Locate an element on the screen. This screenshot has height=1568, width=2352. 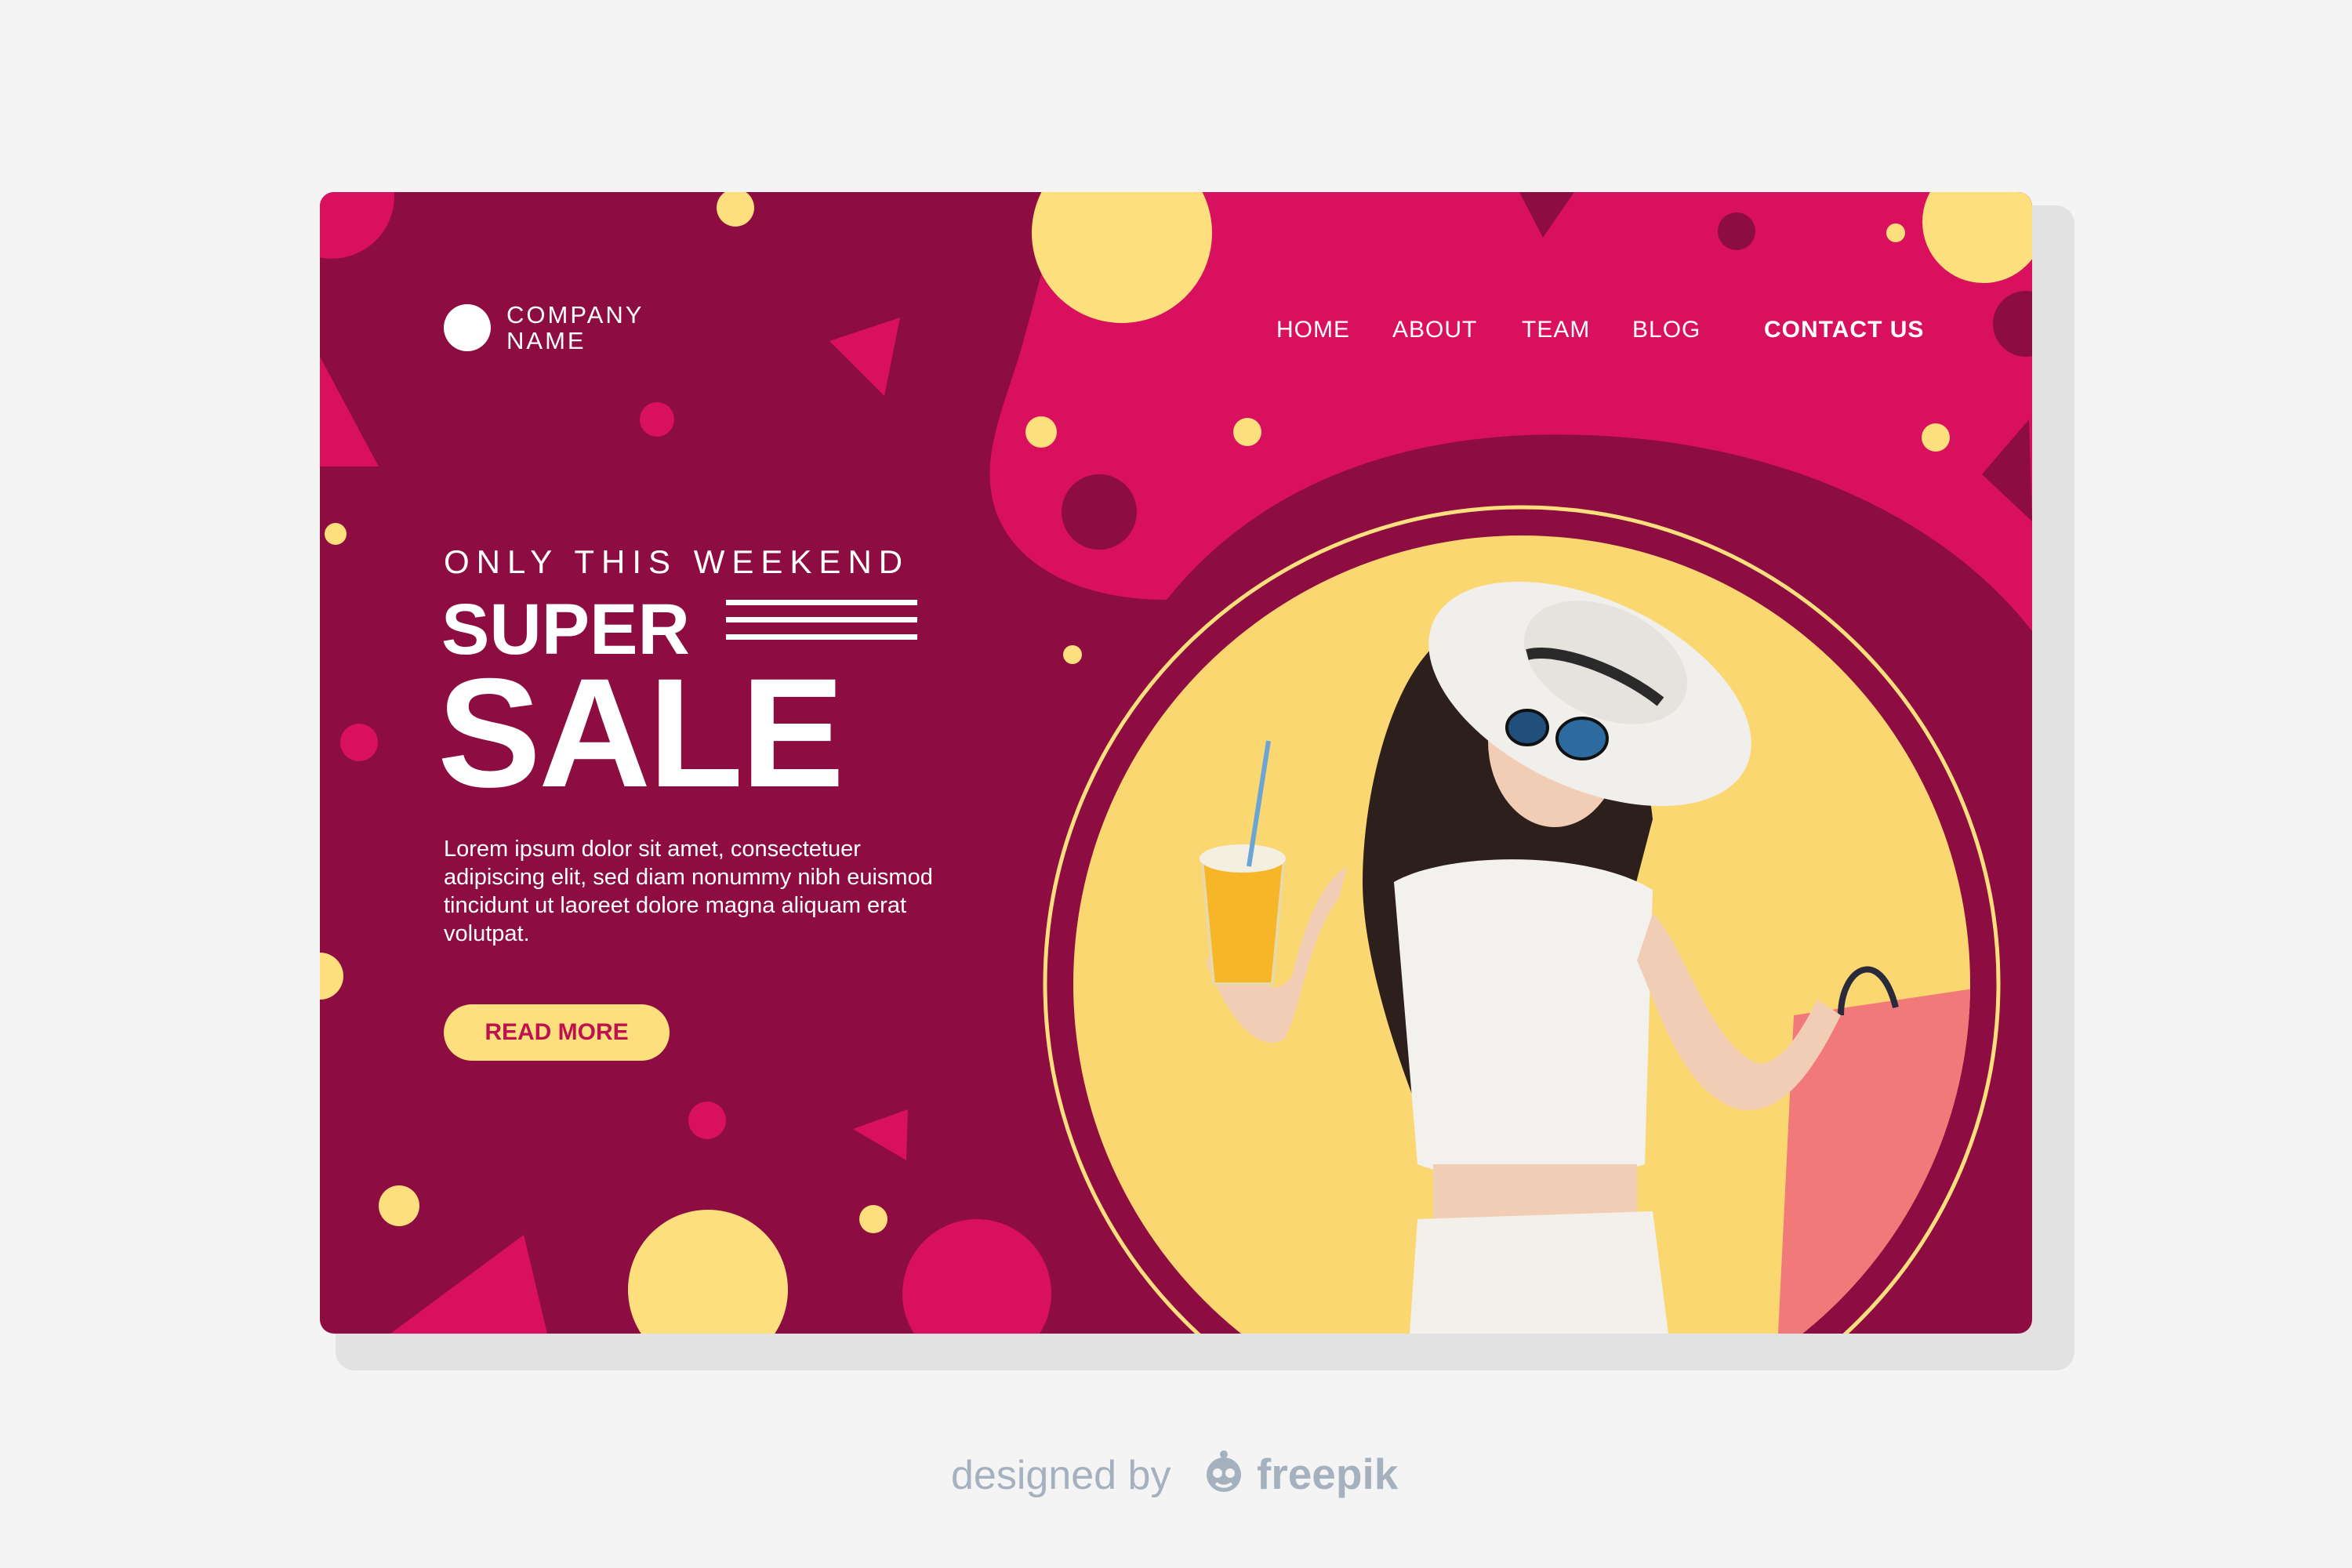
nav-about: ABOUT is located at coordinates (1434, 330).